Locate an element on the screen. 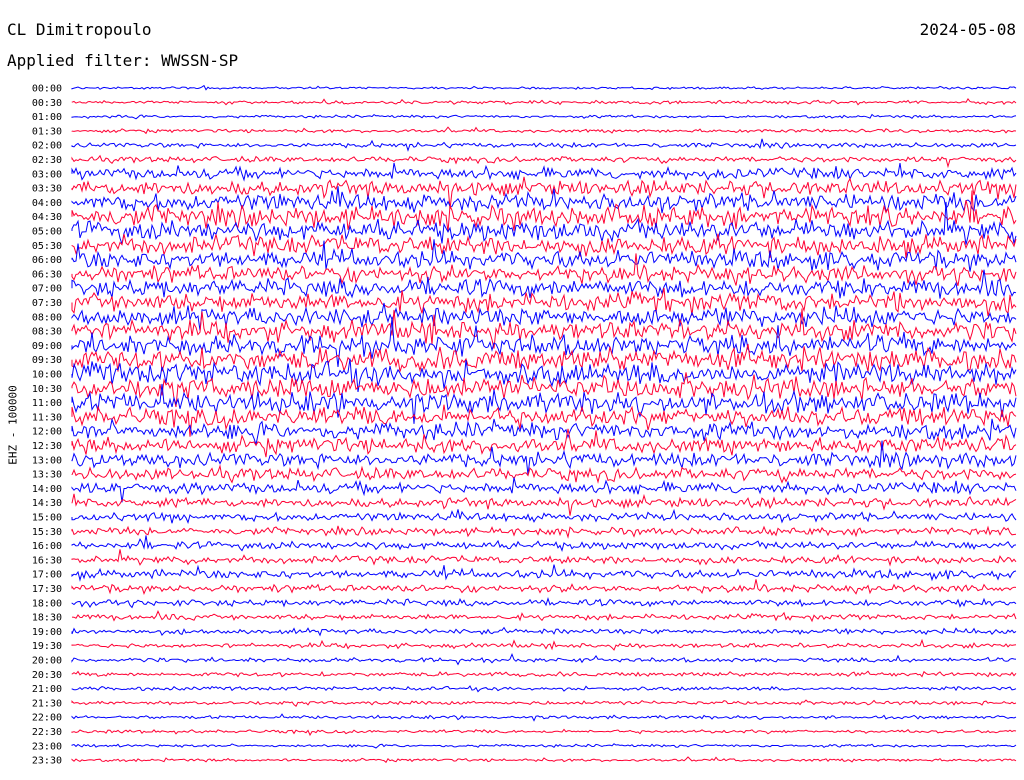 This screenshot has width=1024, height=780. row-label-0430: 04:30 is located at coordinates (47, 217).